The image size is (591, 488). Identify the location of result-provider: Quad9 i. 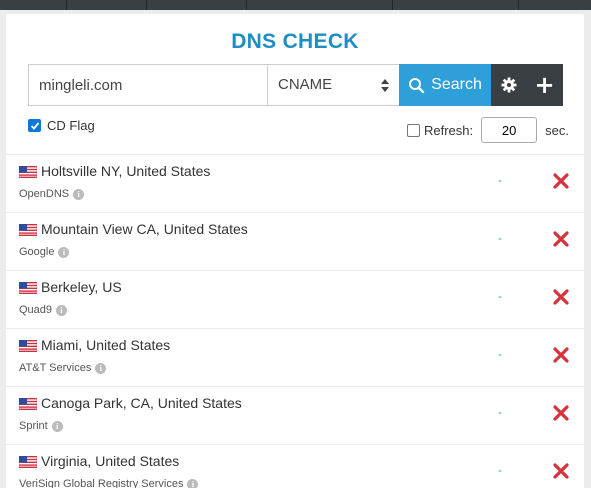
(43, 310).